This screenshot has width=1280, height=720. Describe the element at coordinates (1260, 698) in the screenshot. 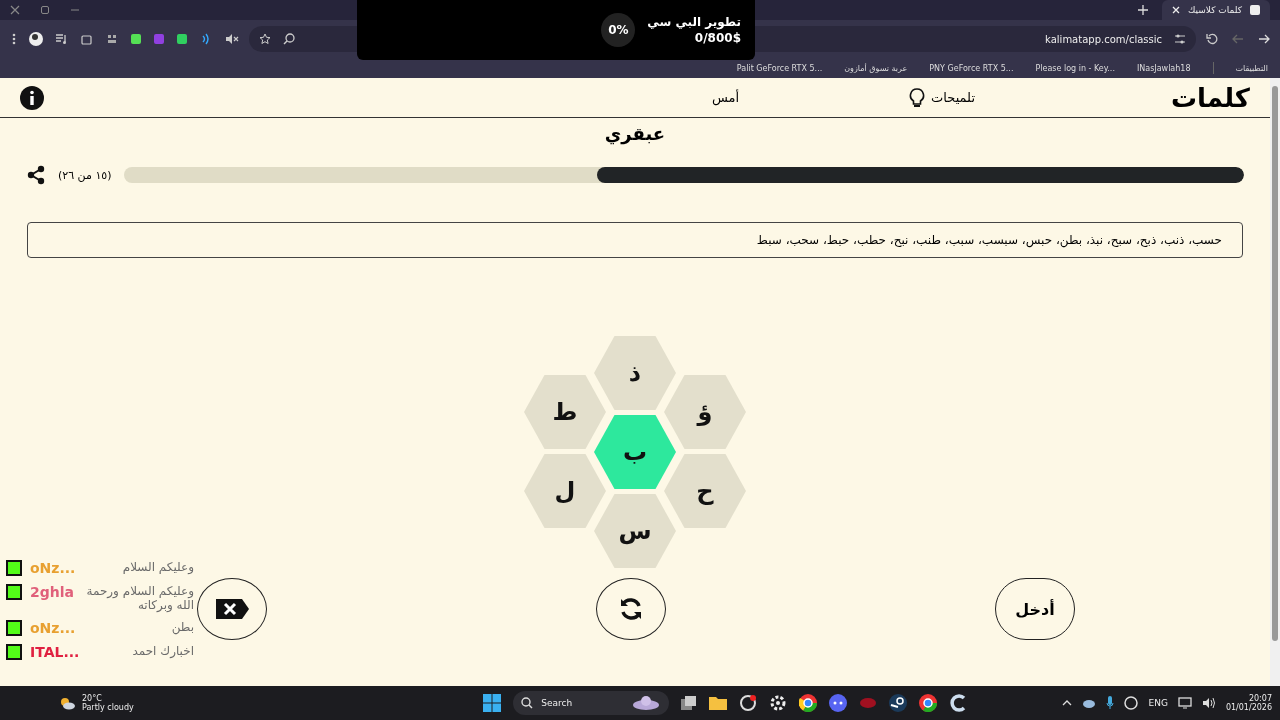

I see `clock-time: 20:07` at that location.